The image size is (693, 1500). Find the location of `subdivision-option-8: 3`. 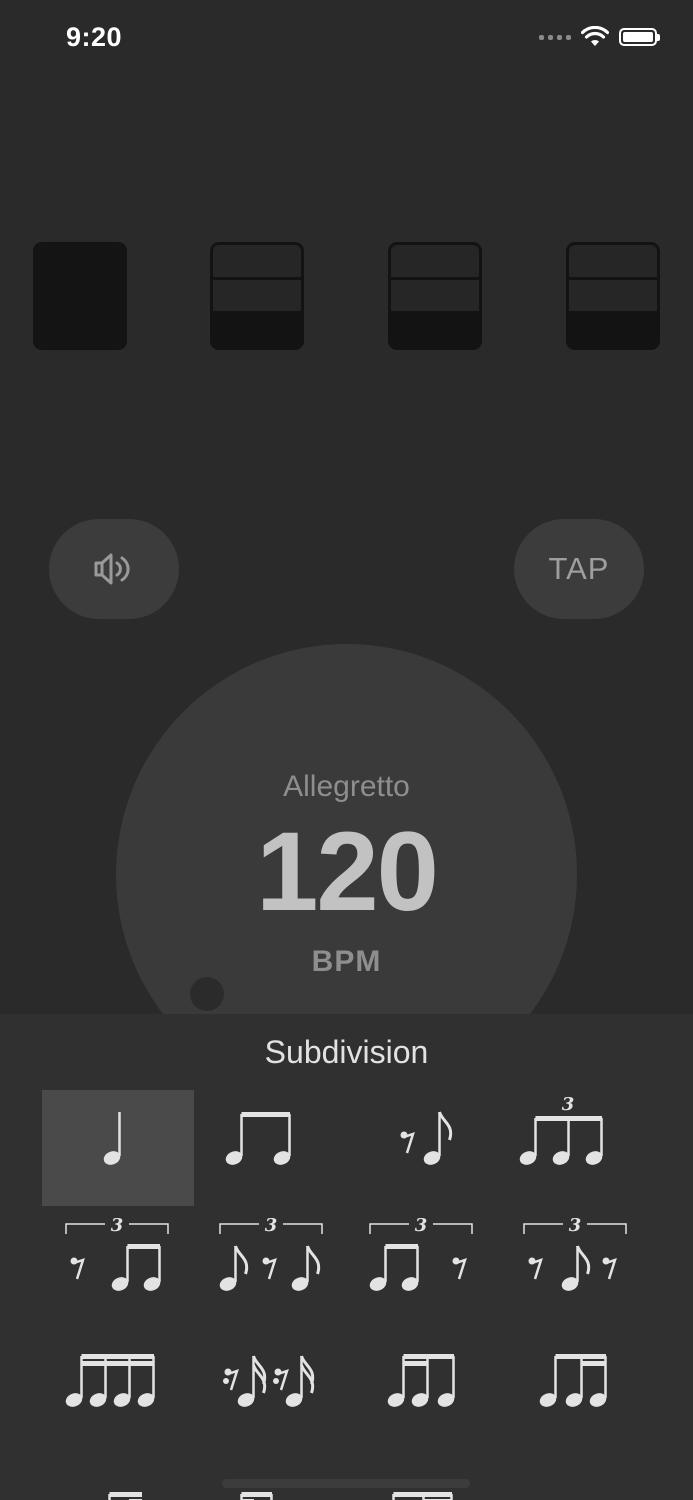

subdivision-option-8: 3 is located at coordinates (574, 1264).